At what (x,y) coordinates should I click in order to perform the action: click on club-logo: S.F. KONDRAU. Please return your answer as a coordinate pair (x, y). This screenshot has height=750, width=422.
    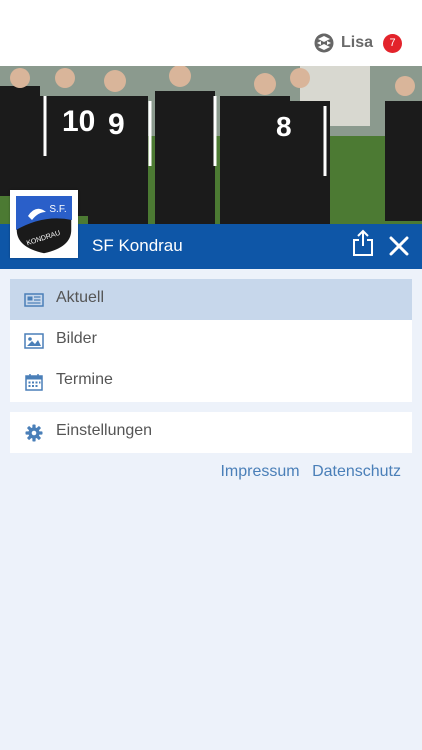
    Looking at the image, I should click on (44, 224).